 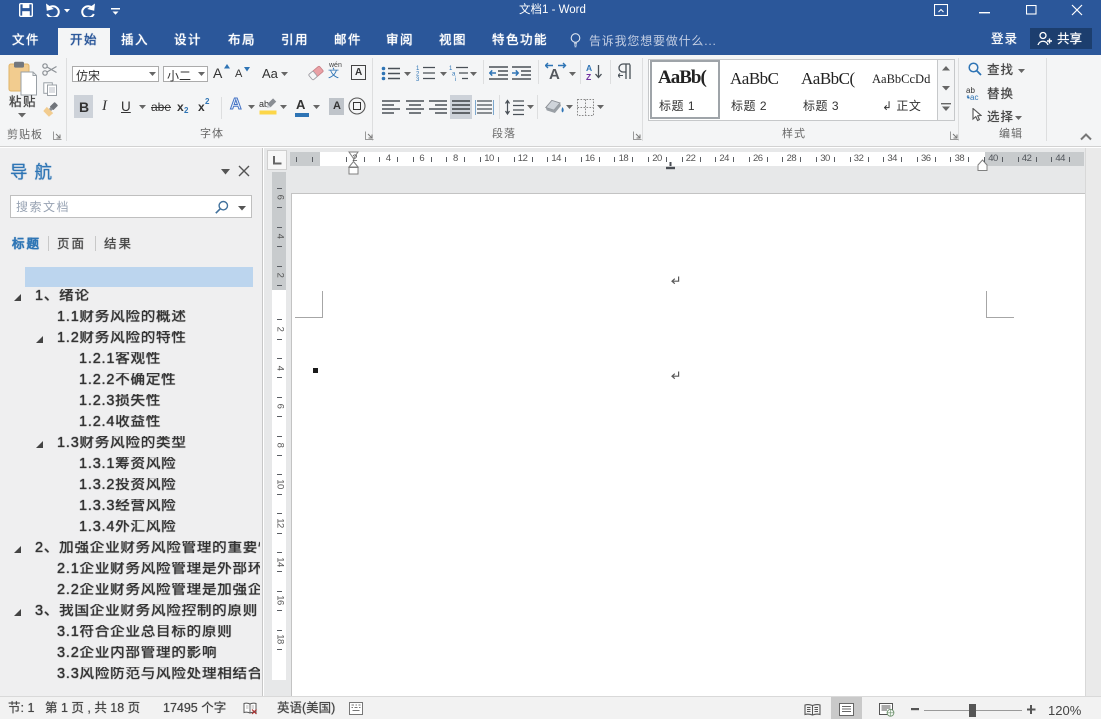 What do you see at coordinates (588, 76) in the screenshot?
I see `svg-text: Z` at bounding box center [588, 76].